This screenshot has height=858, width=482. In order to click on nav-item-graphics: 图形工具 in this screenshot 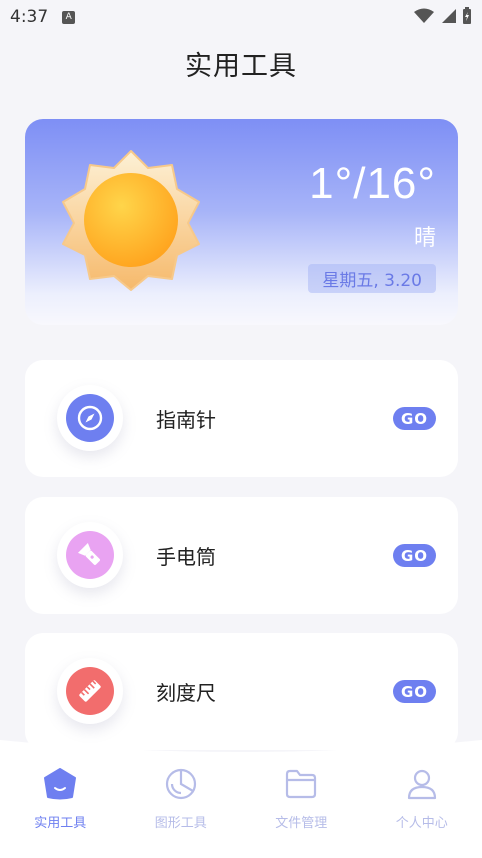, I will do `click(181, 798)`.